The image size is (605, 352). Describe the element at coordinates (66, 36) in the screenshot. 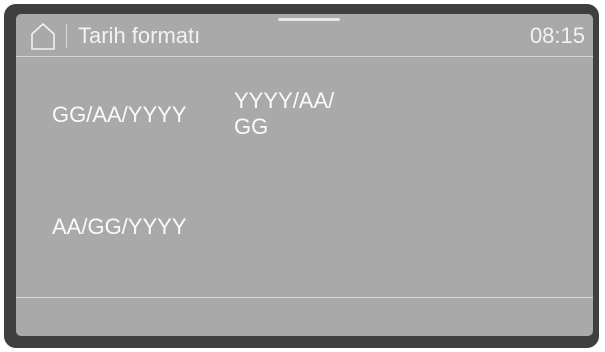

I see `header-separator` at that location.